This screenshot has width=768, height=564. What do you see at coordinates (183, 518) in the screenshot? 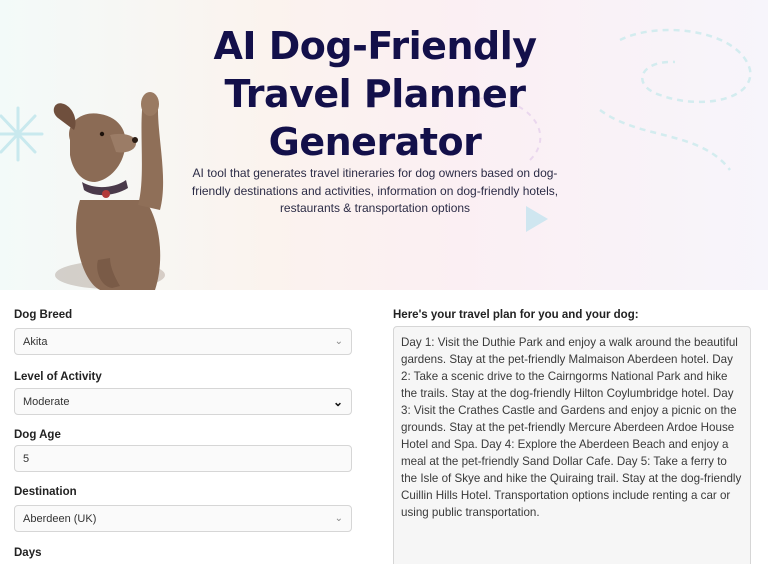
I see `destination-select: Aberdeen (UK) ⌄` at bounding box center [183, 518].